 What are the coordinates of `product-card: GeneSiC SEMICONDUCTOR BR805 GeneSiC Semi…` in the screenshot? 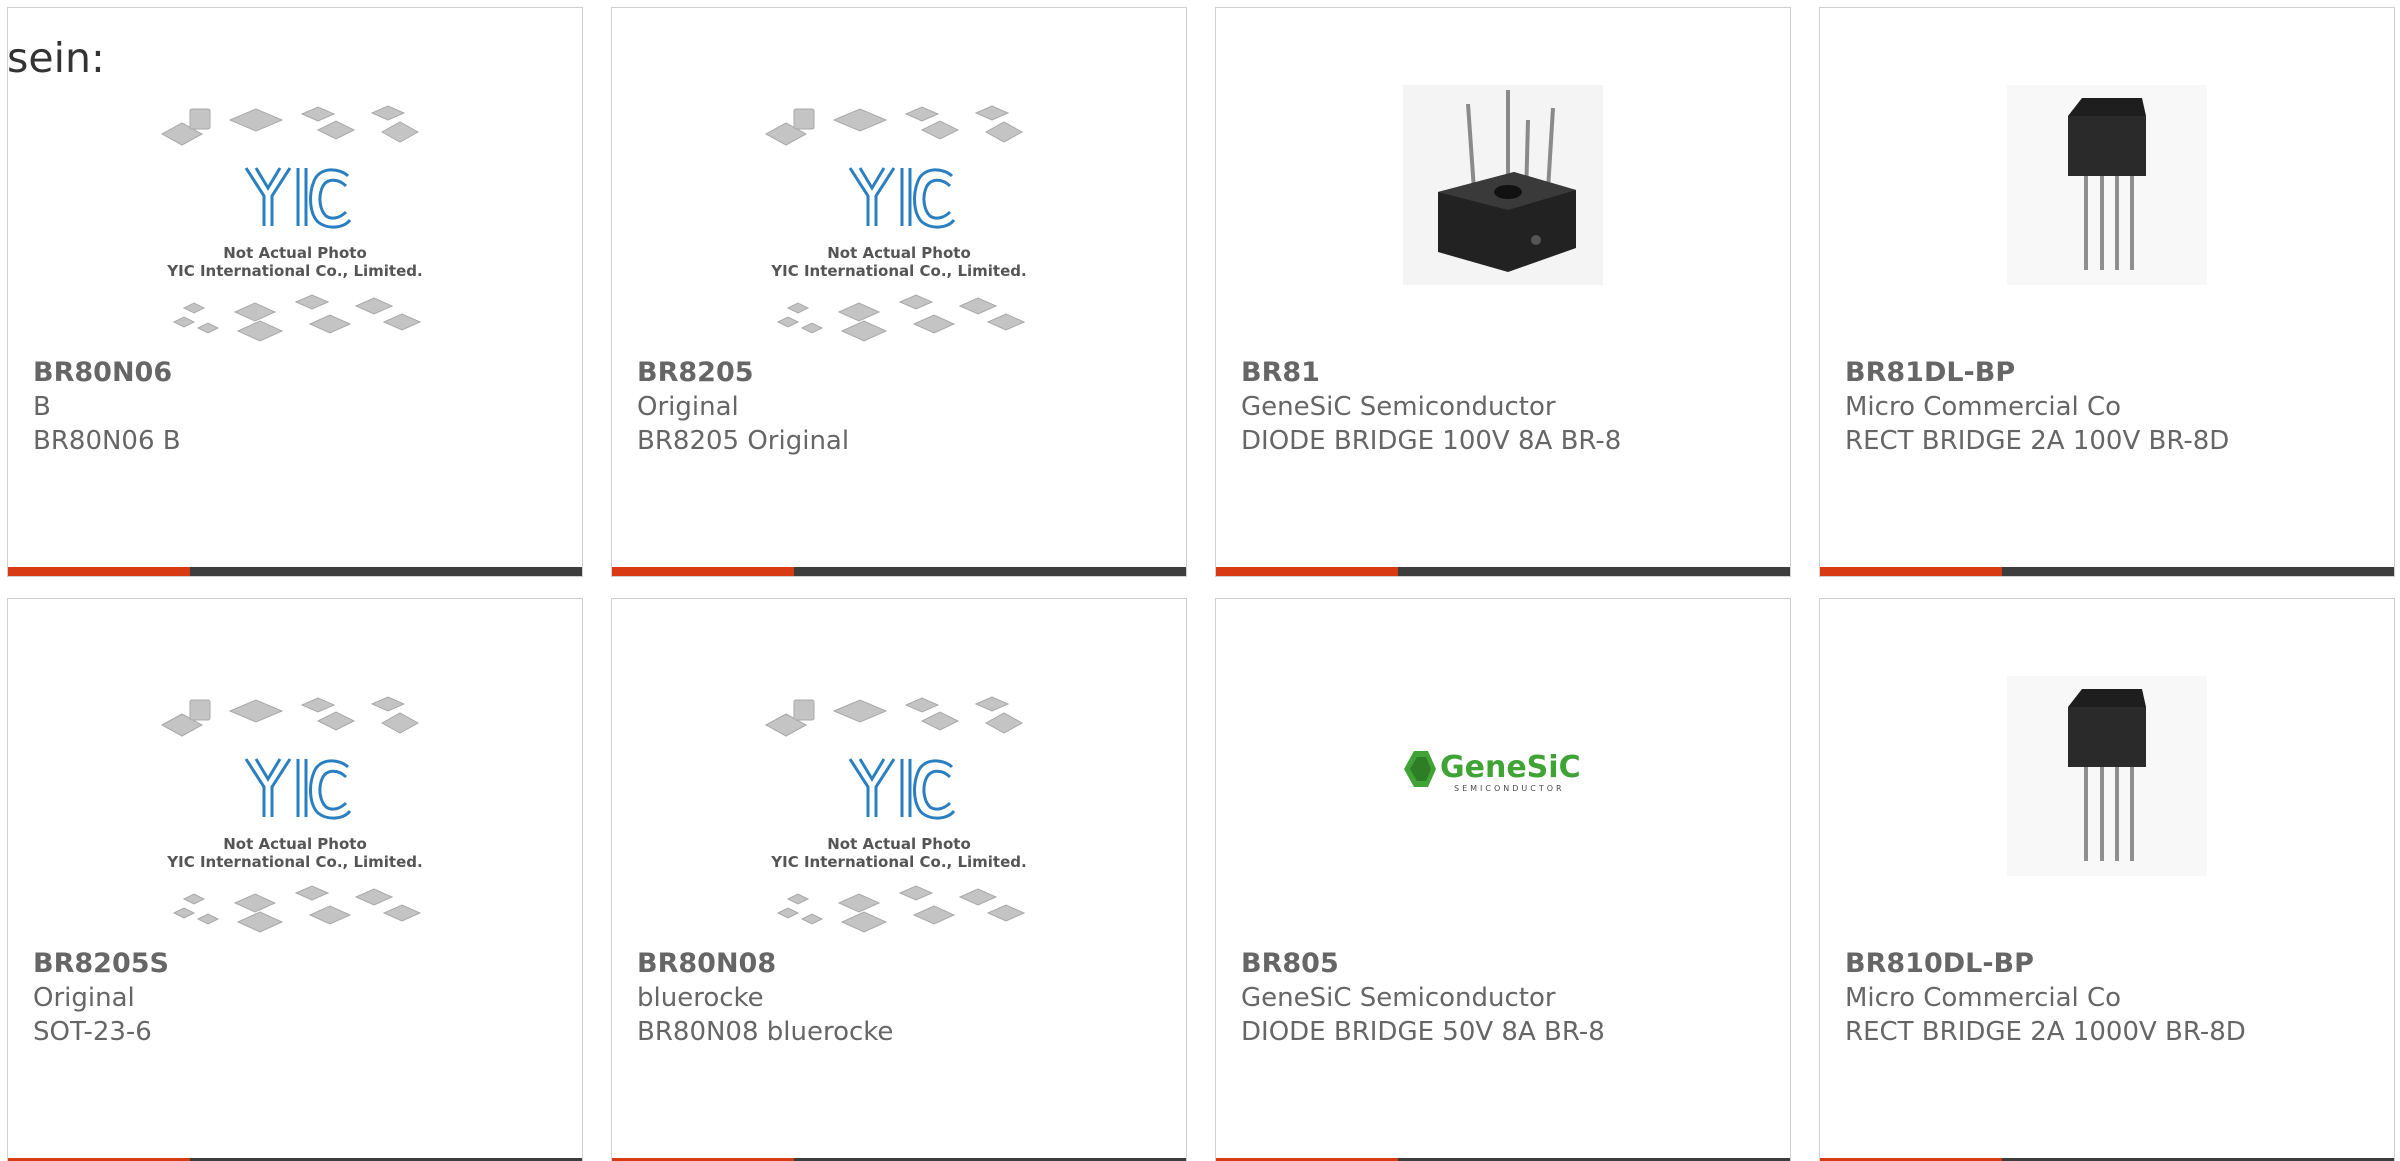 It's located at (1503, 879).